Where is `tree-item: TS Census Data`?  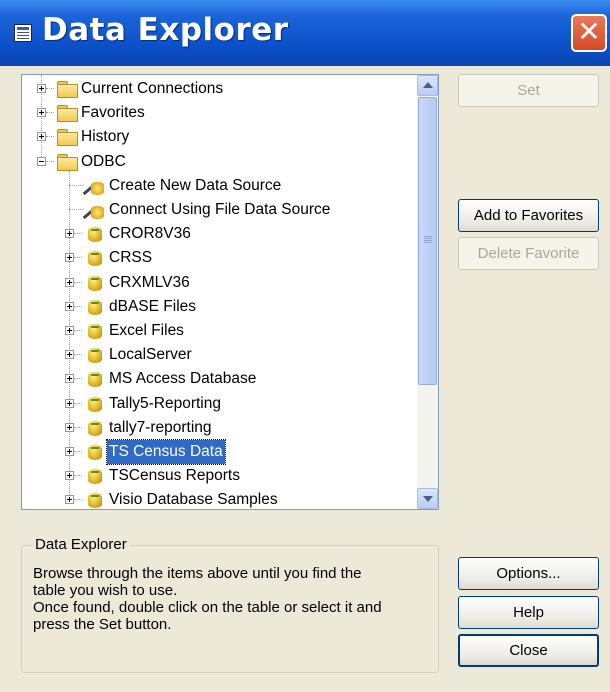
tree-item: TS Census Data is located at coordinates (219, 452).